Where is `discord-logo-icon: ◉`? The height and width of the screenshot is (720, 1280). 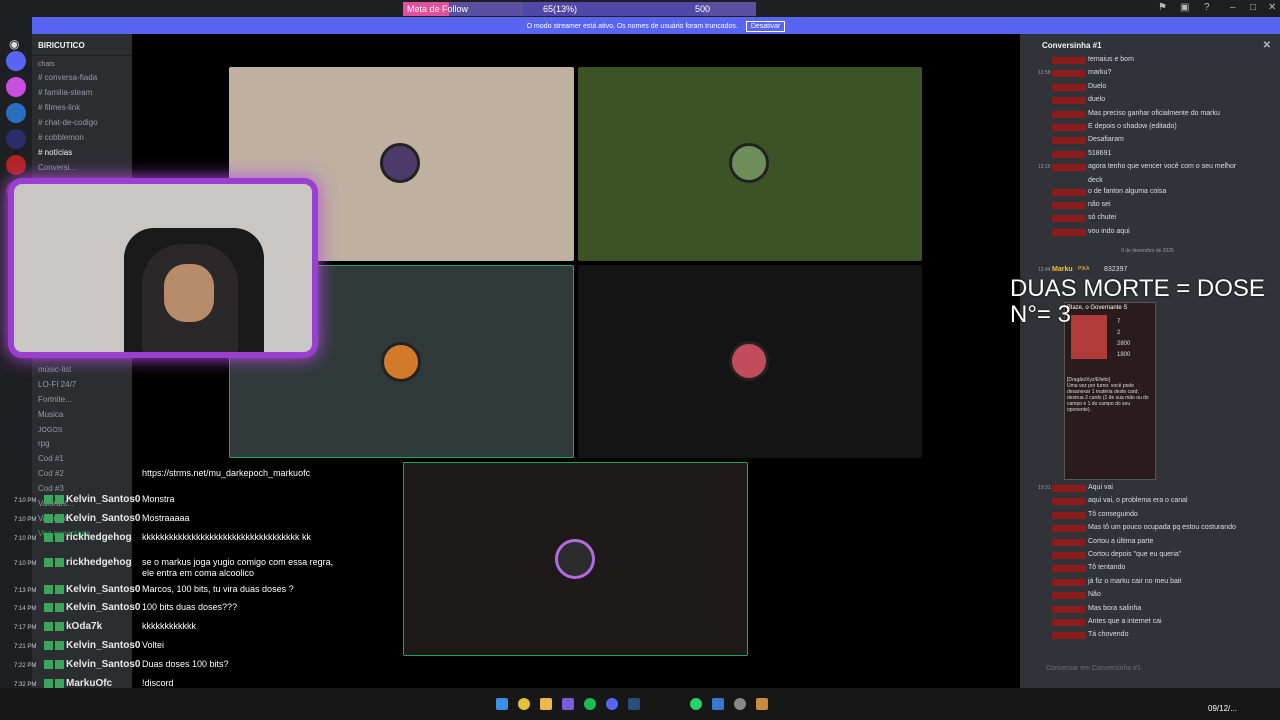 discord-logo-icon: ◉ is located at coordinates (14, 44).